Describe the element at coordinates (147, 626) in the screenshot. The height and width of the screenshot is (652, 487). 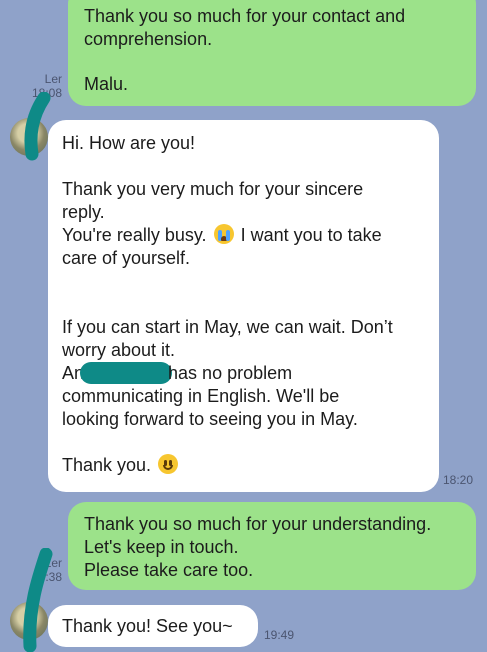
I see `message-text: Thank you! See you~` at that location.